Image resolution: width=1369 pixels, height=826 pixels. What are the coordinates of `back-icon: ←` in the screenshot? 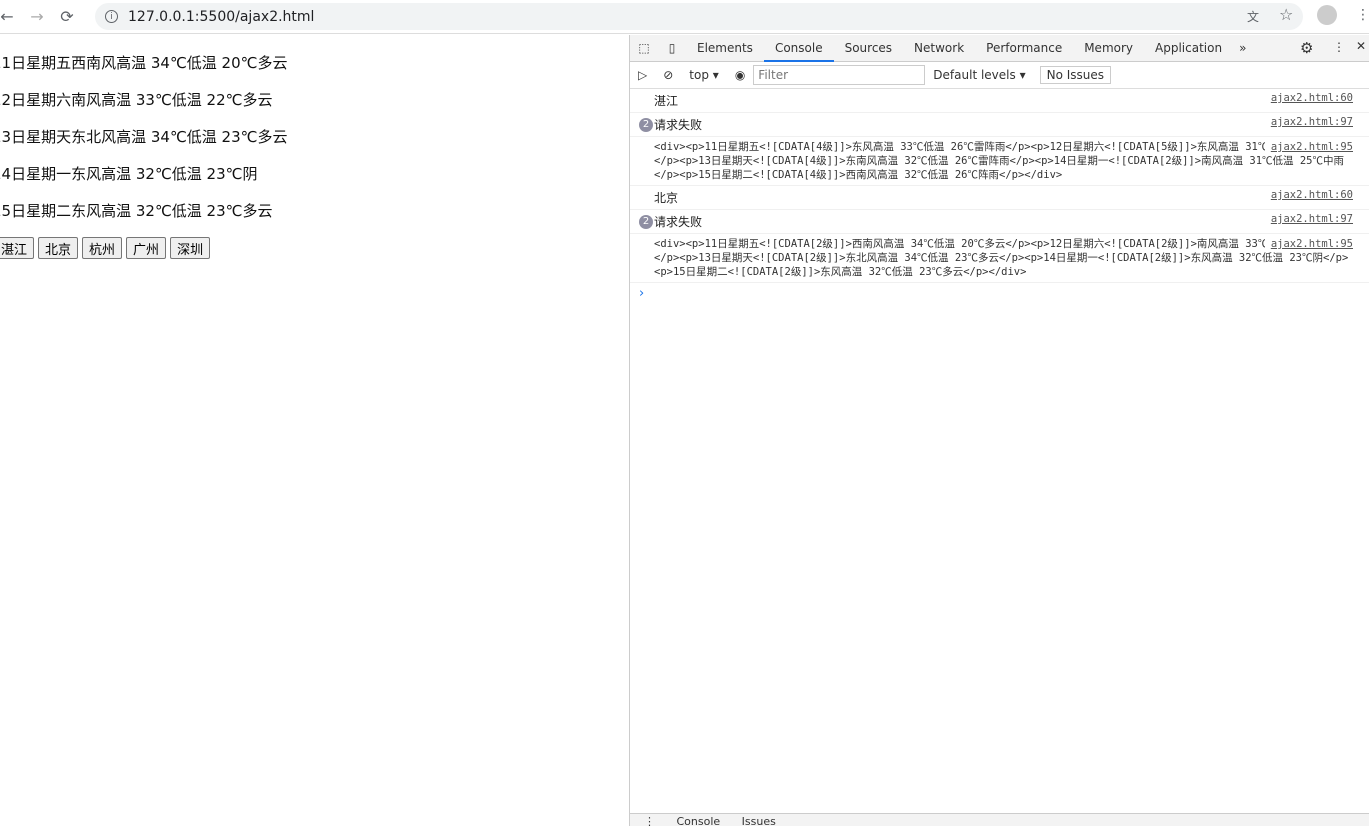 It's located at (9, 16).